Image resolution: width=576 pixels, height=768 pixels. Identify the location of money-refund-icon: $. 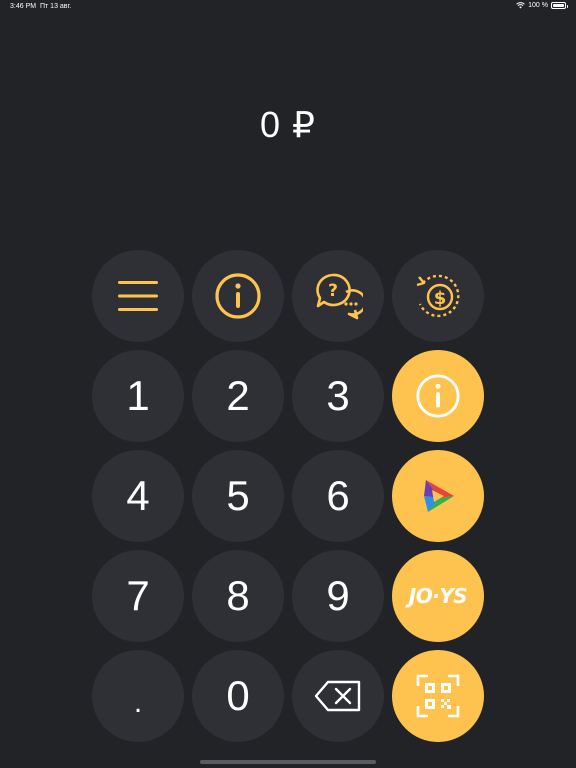
(438, 296).